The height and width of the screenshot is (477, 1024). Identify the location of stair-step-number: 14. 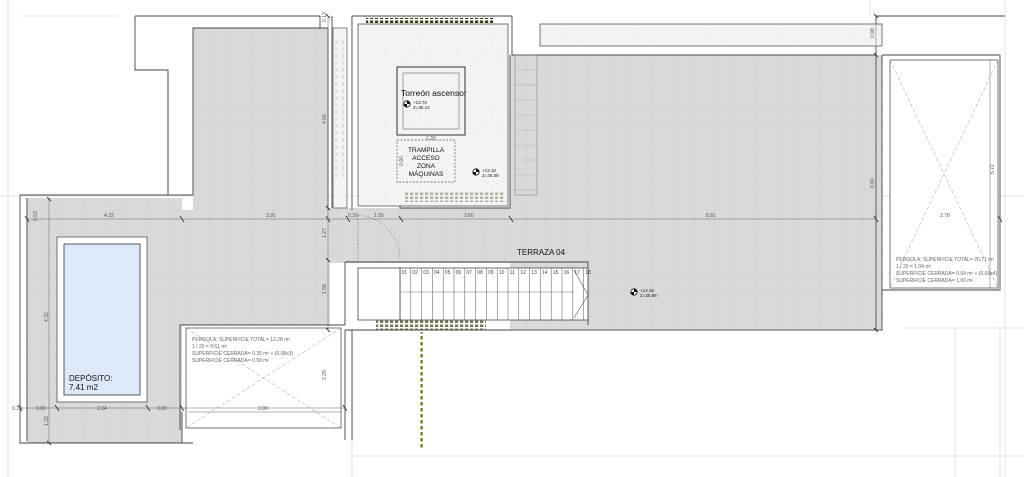
(545, 273).